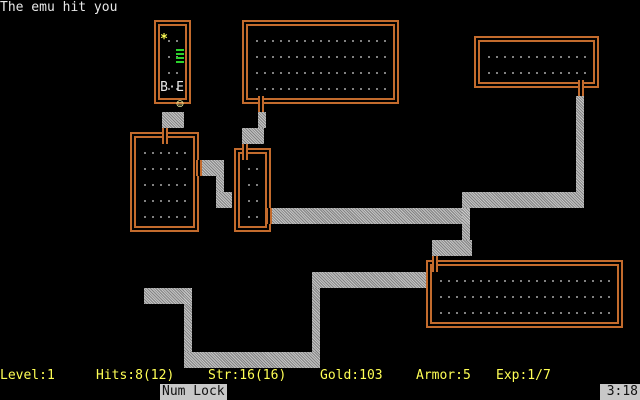 The width and height of the screenshot is (640, 400). Describe the element at coordinates (523, 375) in the screenshot. I see `experience-stat: Exp:1/7` at that location.